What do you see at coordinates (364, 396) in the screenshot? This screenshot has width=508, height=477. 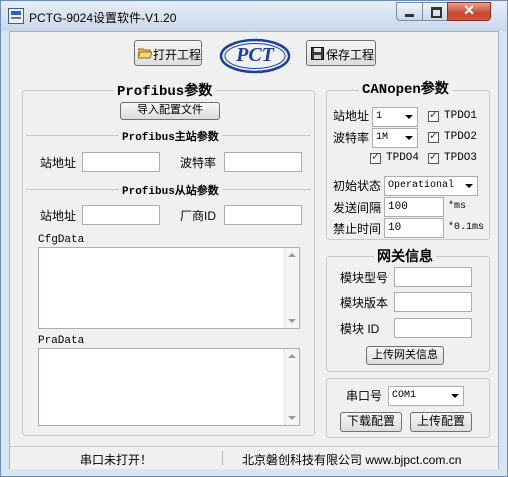 I see `serial-port-label: 串口号` at bounding box center [364, 396].